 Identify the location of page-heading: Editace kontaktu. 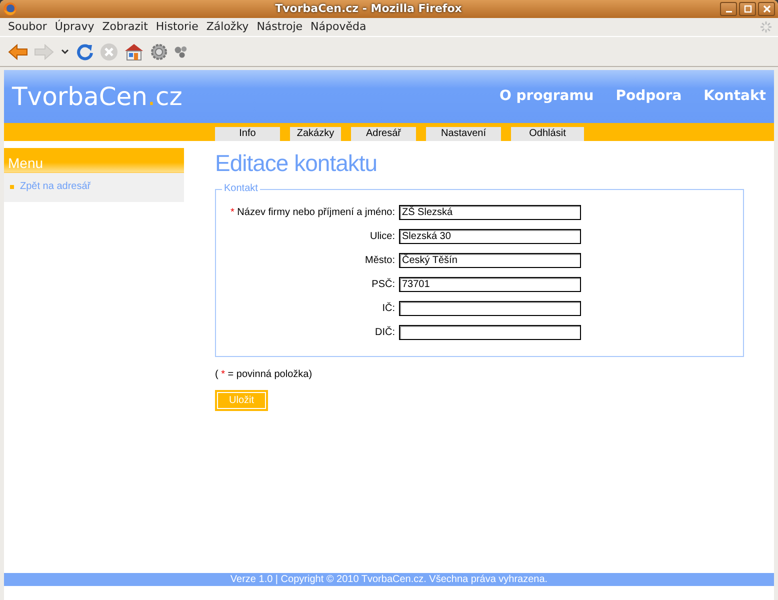
(296, 163).